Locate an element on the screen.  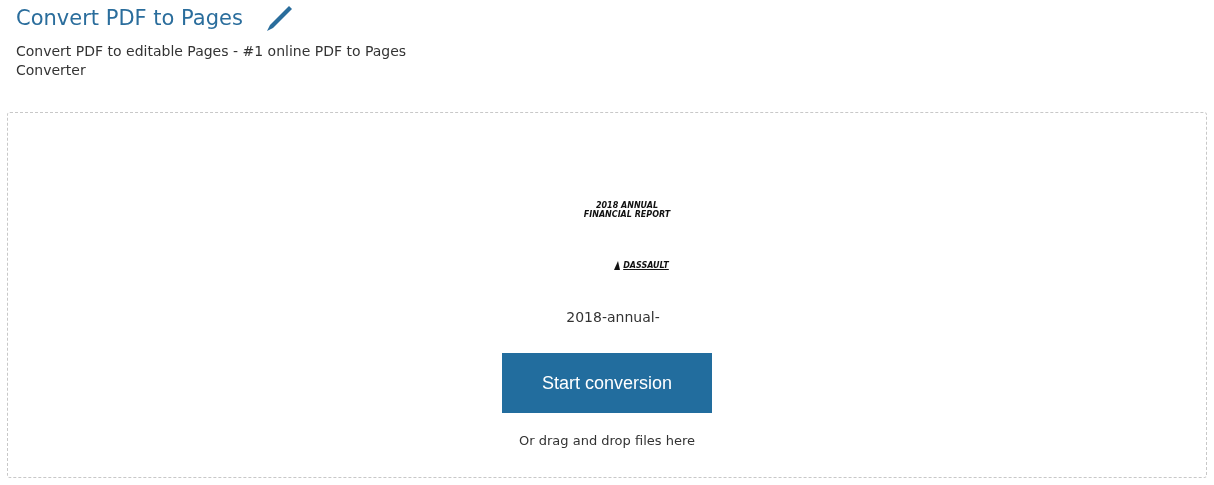
start-conversion-button: Start conversion is located at coordinates (607, 383).